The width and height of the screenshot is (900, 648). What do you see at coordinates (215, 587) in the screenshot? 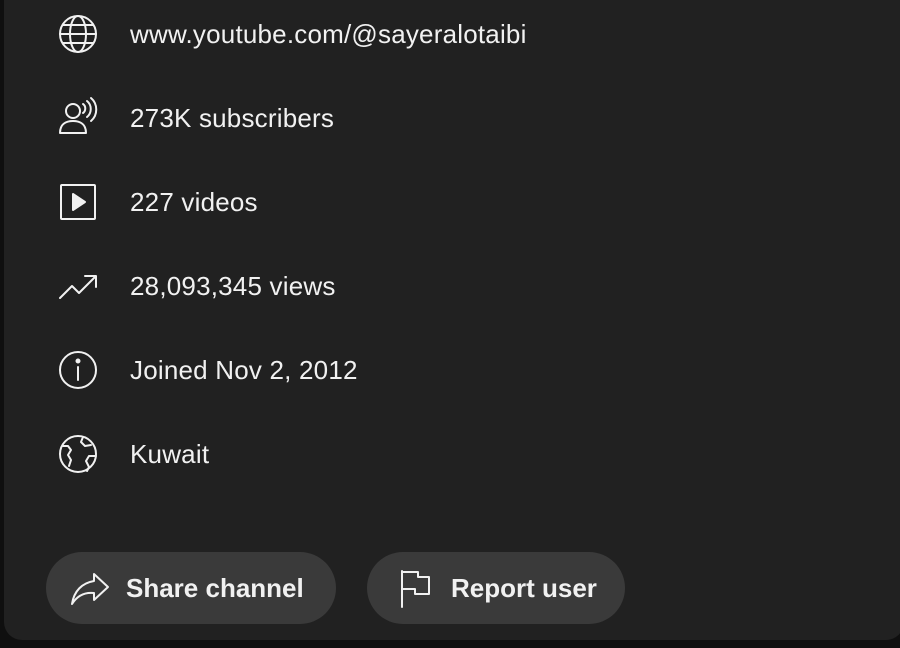
I see `share-channel-label: Share channel` at bounding box center [215, 587].